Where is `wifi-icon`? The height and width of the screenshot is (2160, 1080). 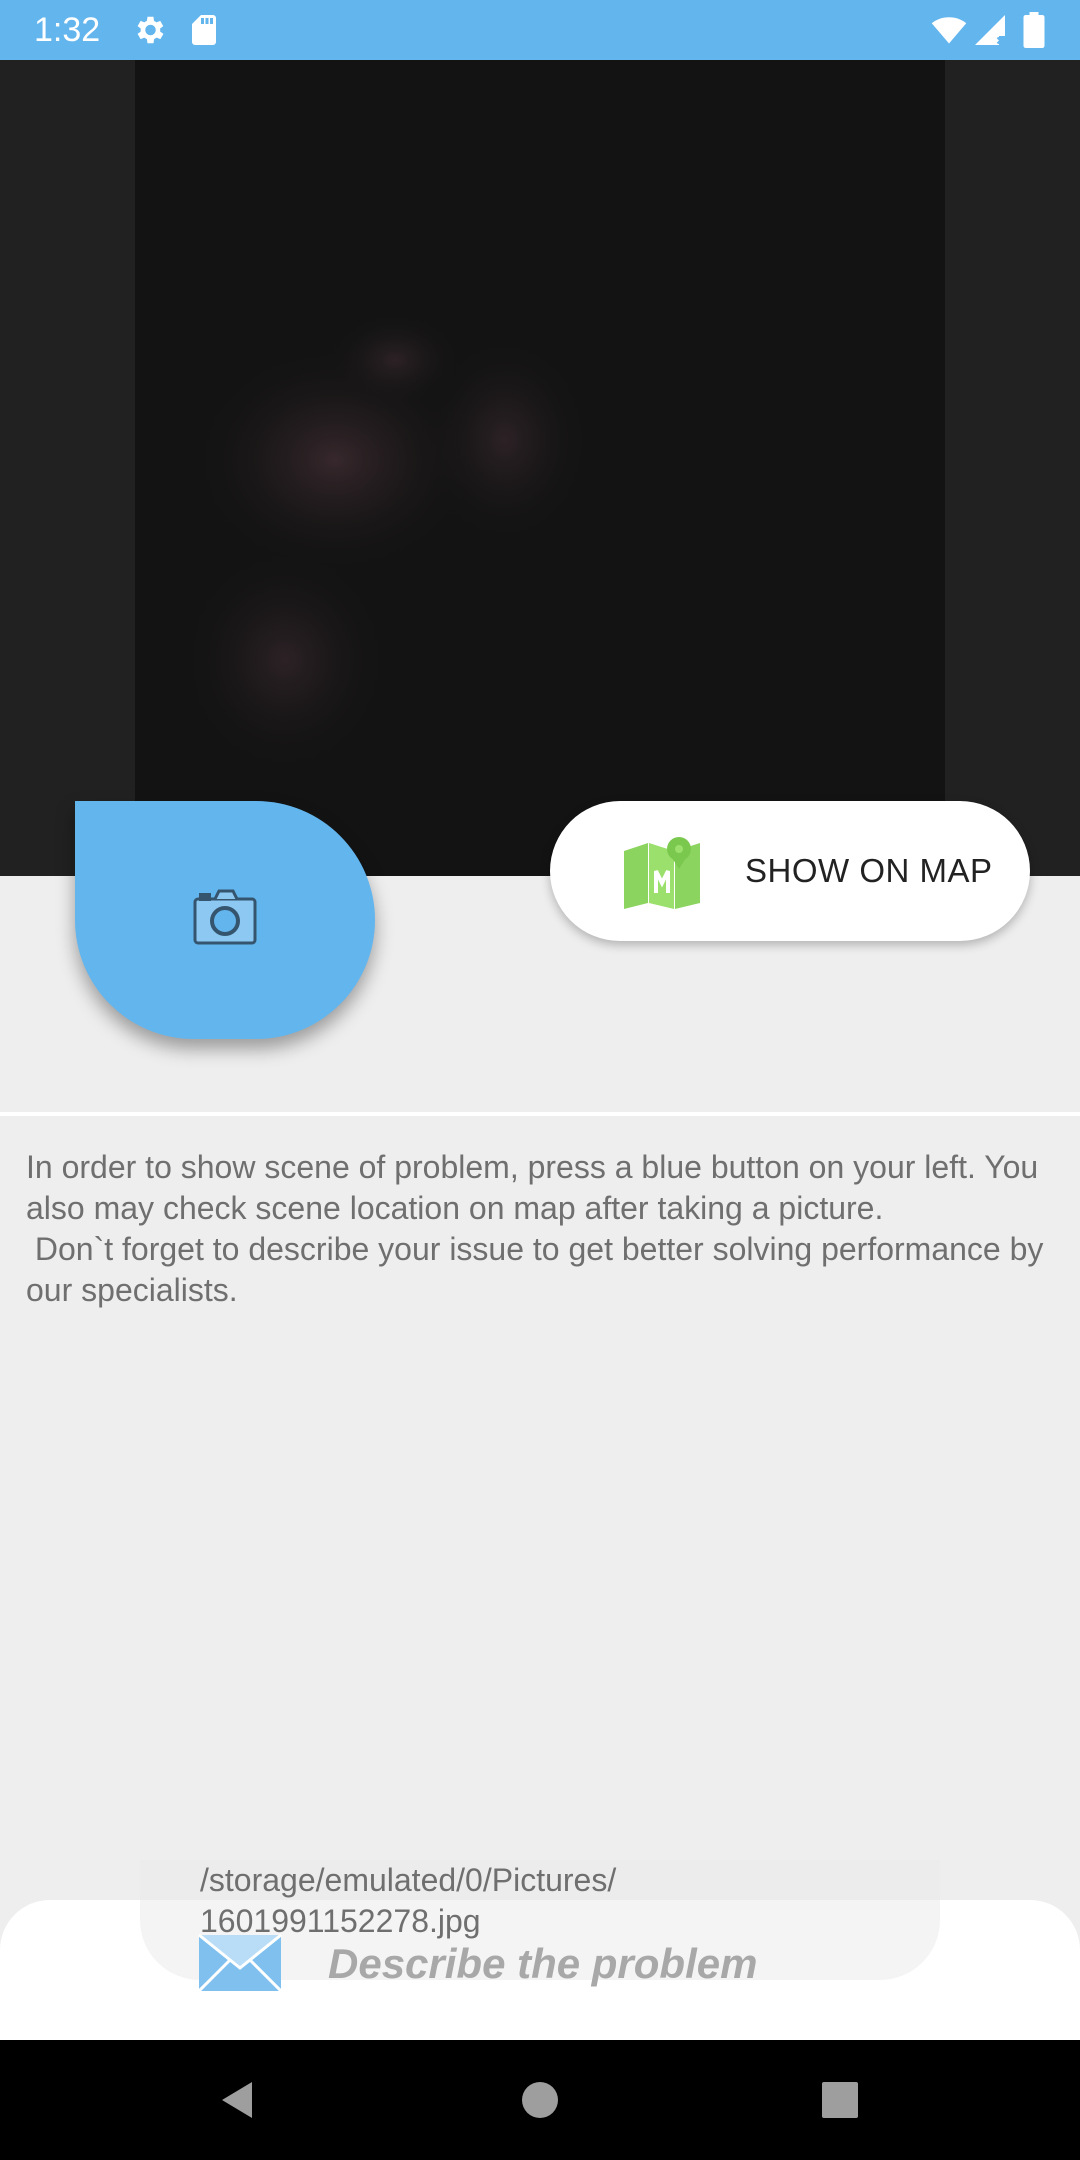
wifi-icon is located at coordinates (949, 30).